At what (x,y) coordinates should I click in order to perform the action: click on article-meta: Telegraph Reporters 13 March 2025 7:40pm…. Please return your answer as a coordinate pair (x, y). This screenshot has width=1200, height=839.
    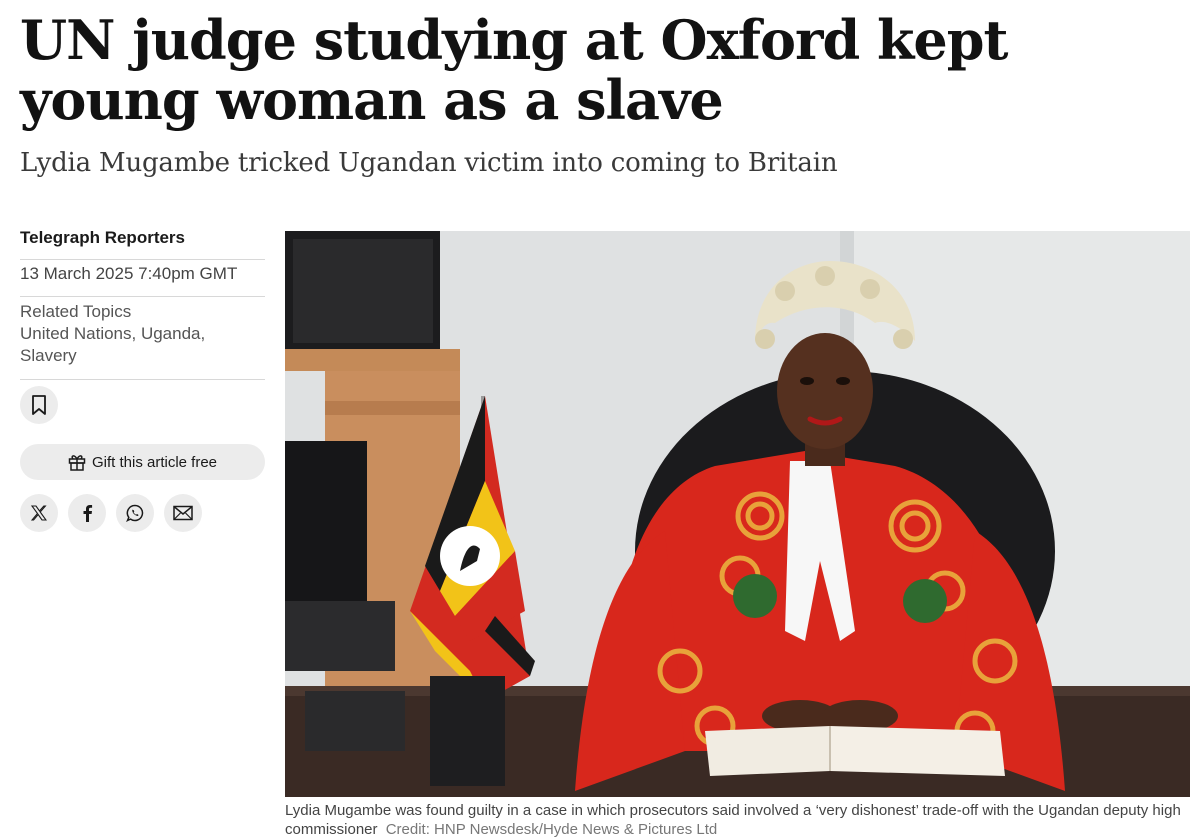
    Looking at the image, I should click on (142, 377).